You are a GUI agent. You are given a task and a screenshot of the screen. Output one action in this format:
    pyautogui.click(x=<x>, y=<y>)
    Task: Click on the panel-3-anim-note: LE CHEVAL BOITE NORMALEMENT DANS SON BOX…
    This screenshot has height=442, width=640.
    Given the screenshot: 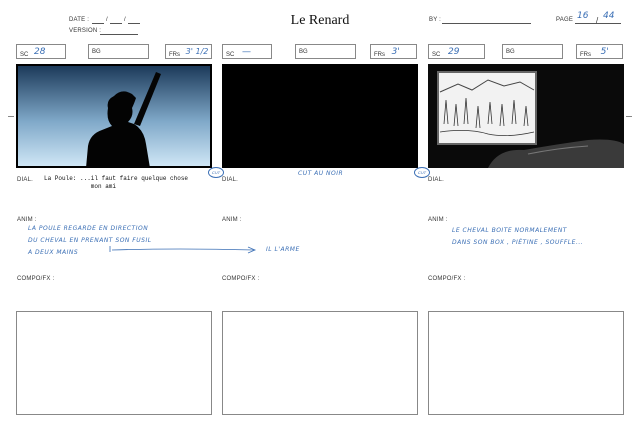 What is the action you would take?
    pyautogui.click(x=518, y=236)
    